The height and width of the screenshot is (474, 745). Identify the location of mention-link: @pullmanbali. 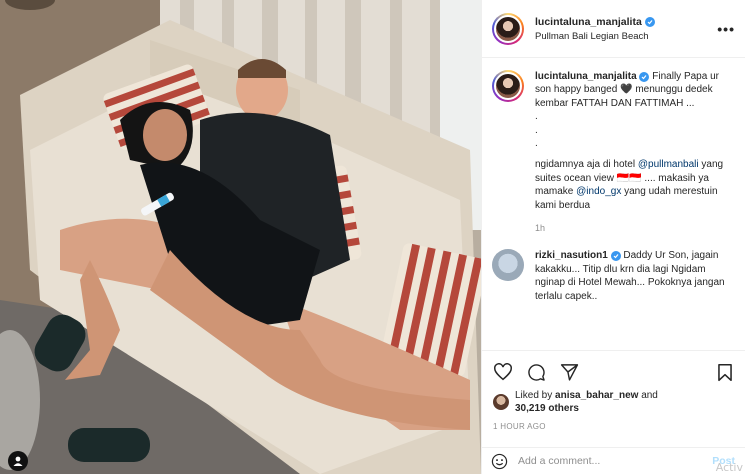
(668, 164).